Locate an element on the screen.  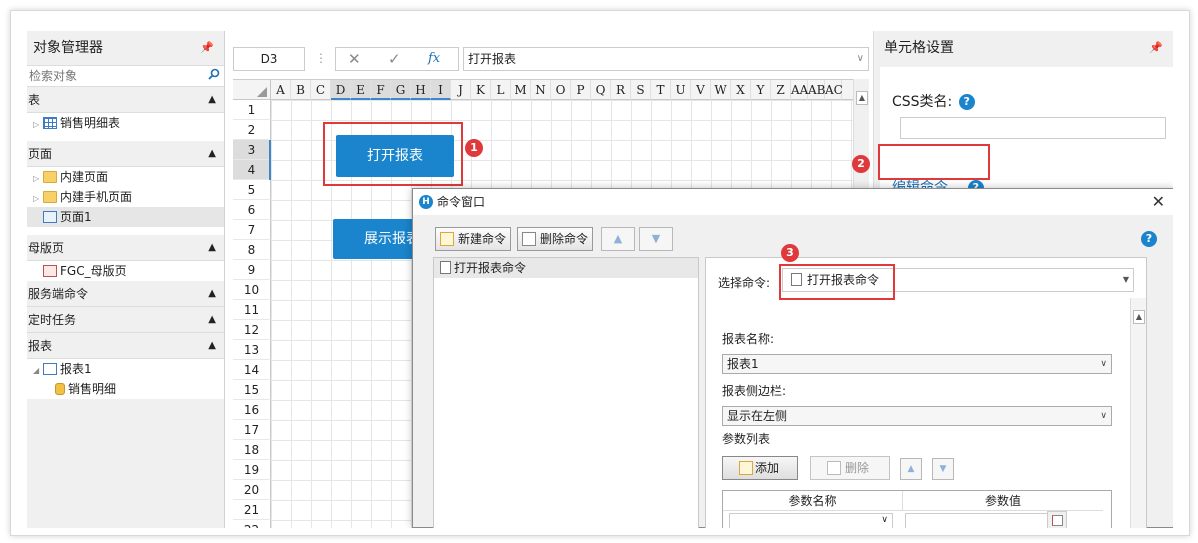
row-header: 4 is located at coordinates (252, 170).